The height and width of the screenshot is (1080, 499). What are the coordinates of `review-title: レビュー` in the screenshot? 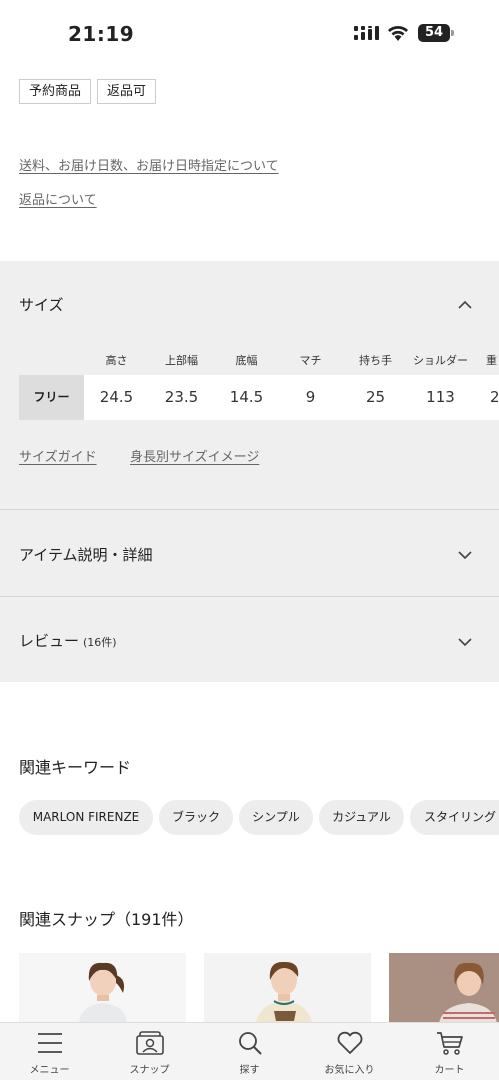 It's located at (49, 641).